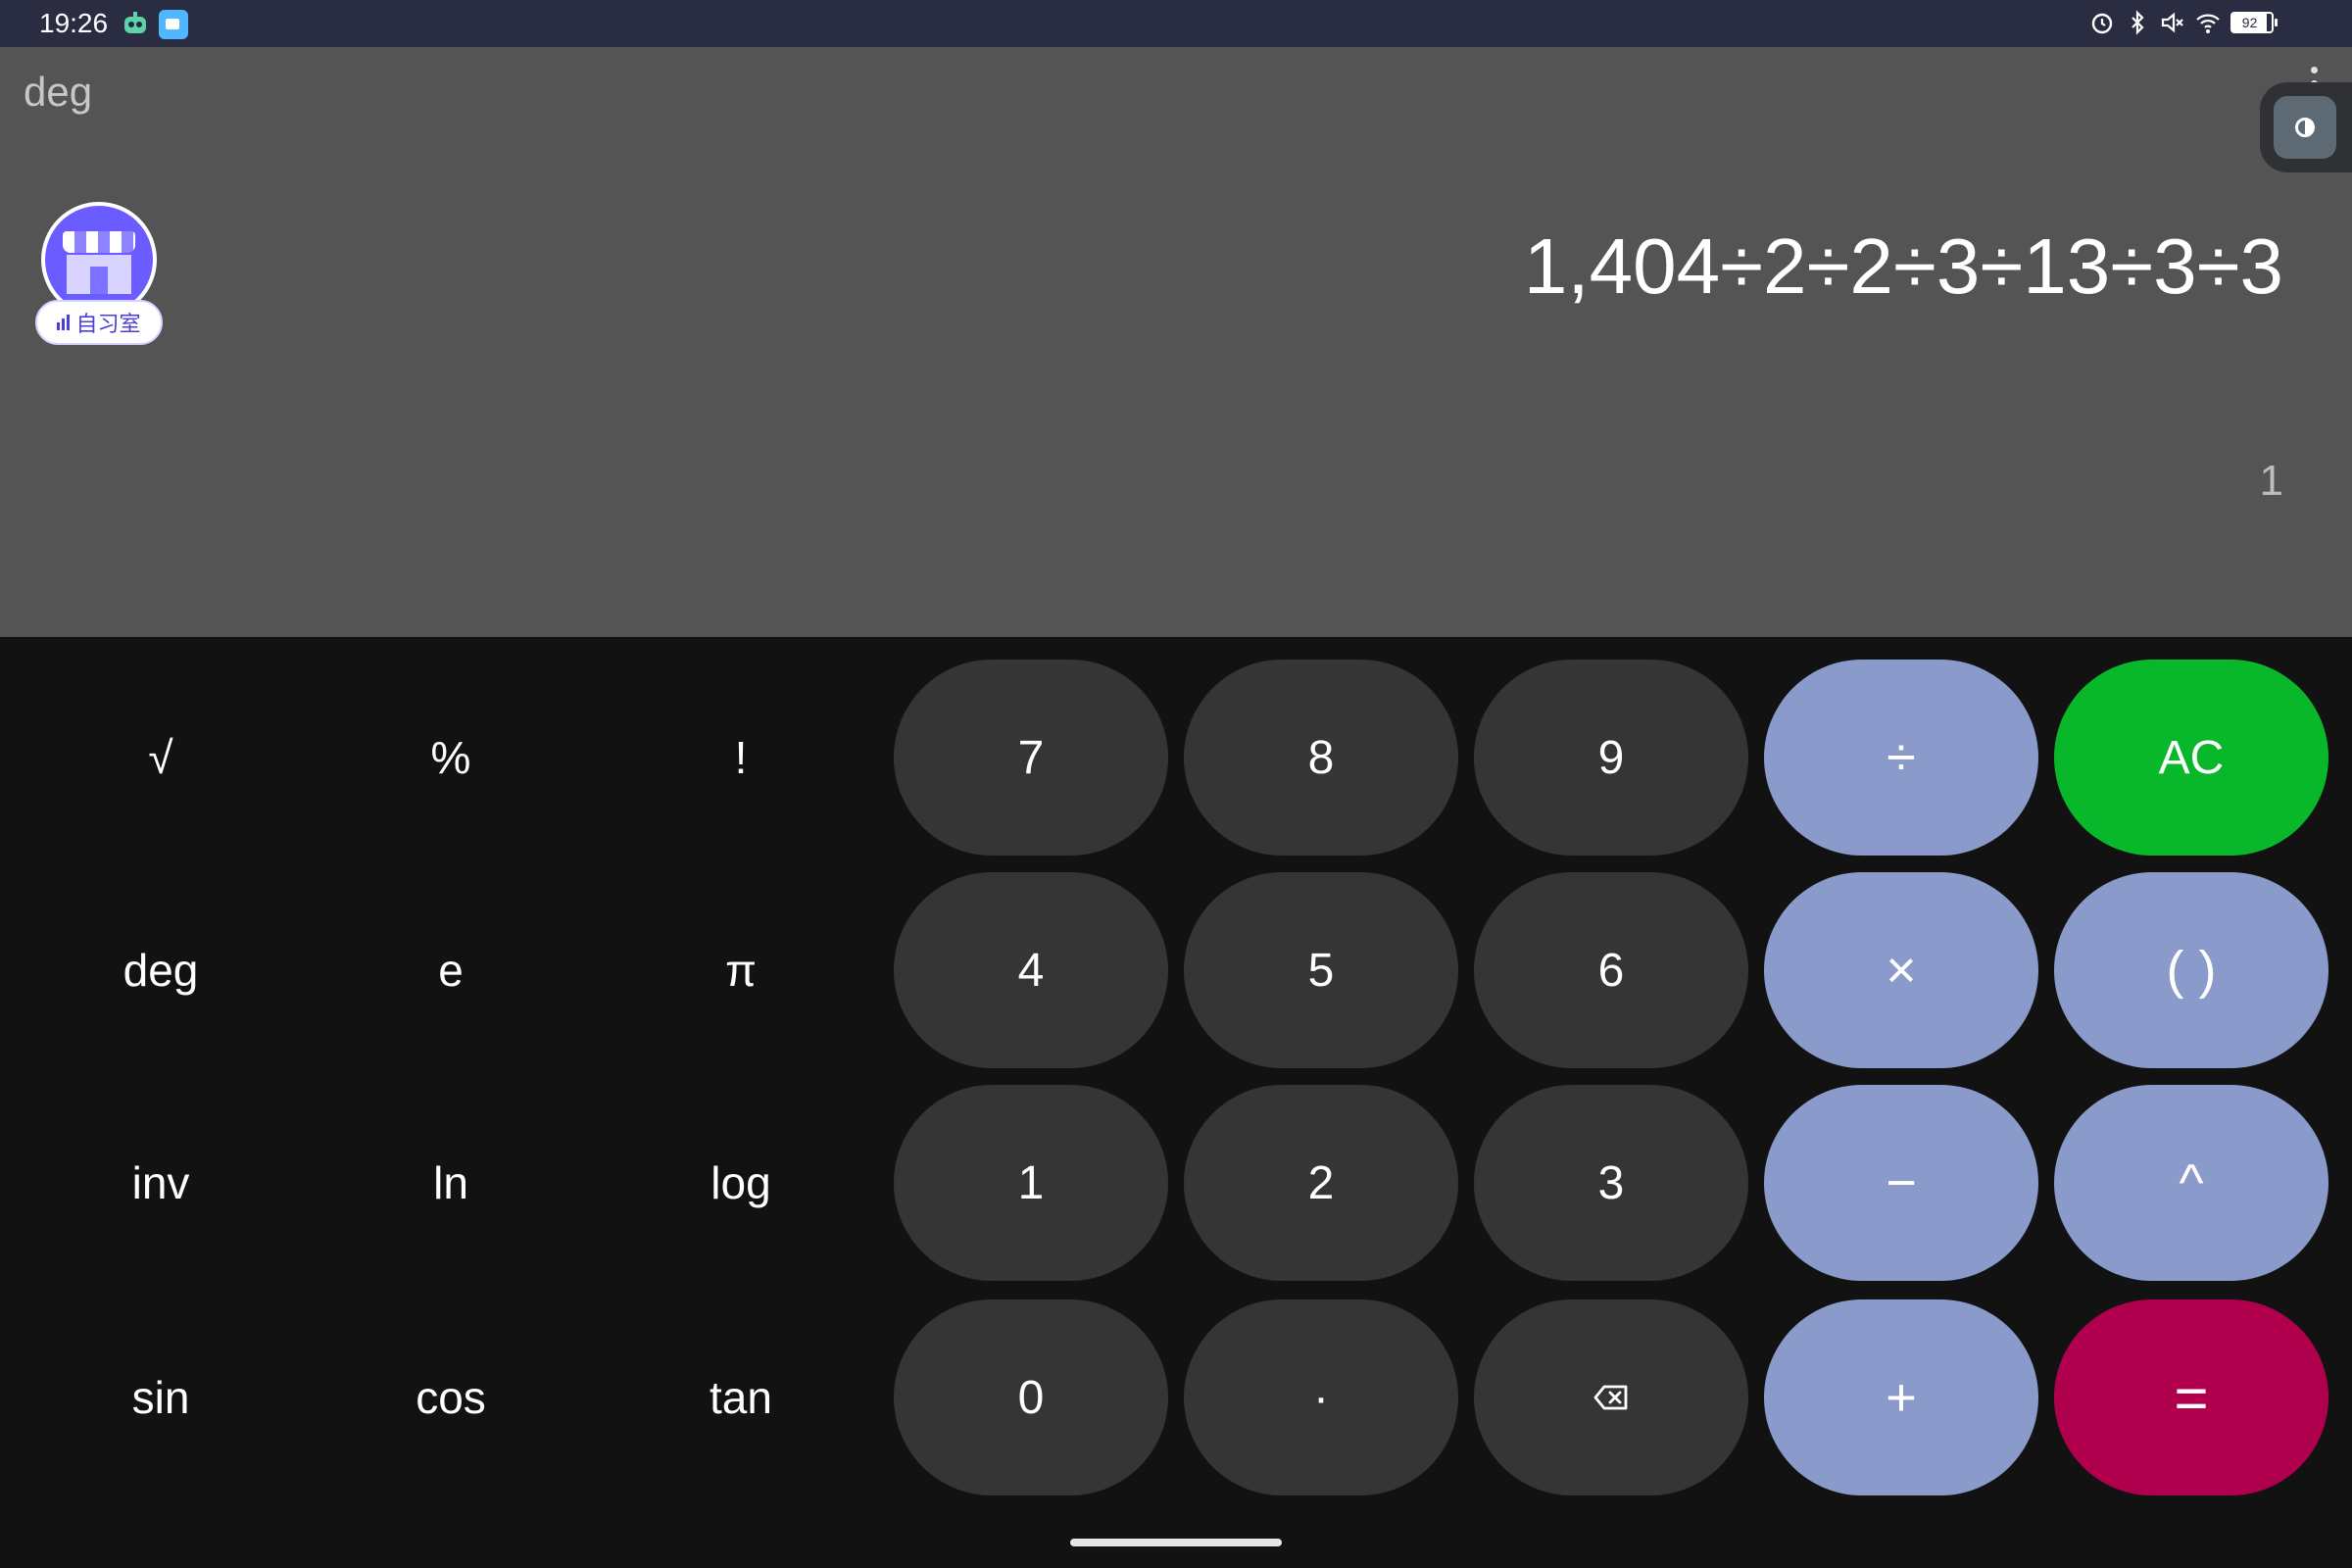 The height and width of the screenshot is (1568, 2352). What do you see at coordinates (2138, 22) in the screenshot?
I see `bluetooth-icon` at bounding box center [2138, 22].